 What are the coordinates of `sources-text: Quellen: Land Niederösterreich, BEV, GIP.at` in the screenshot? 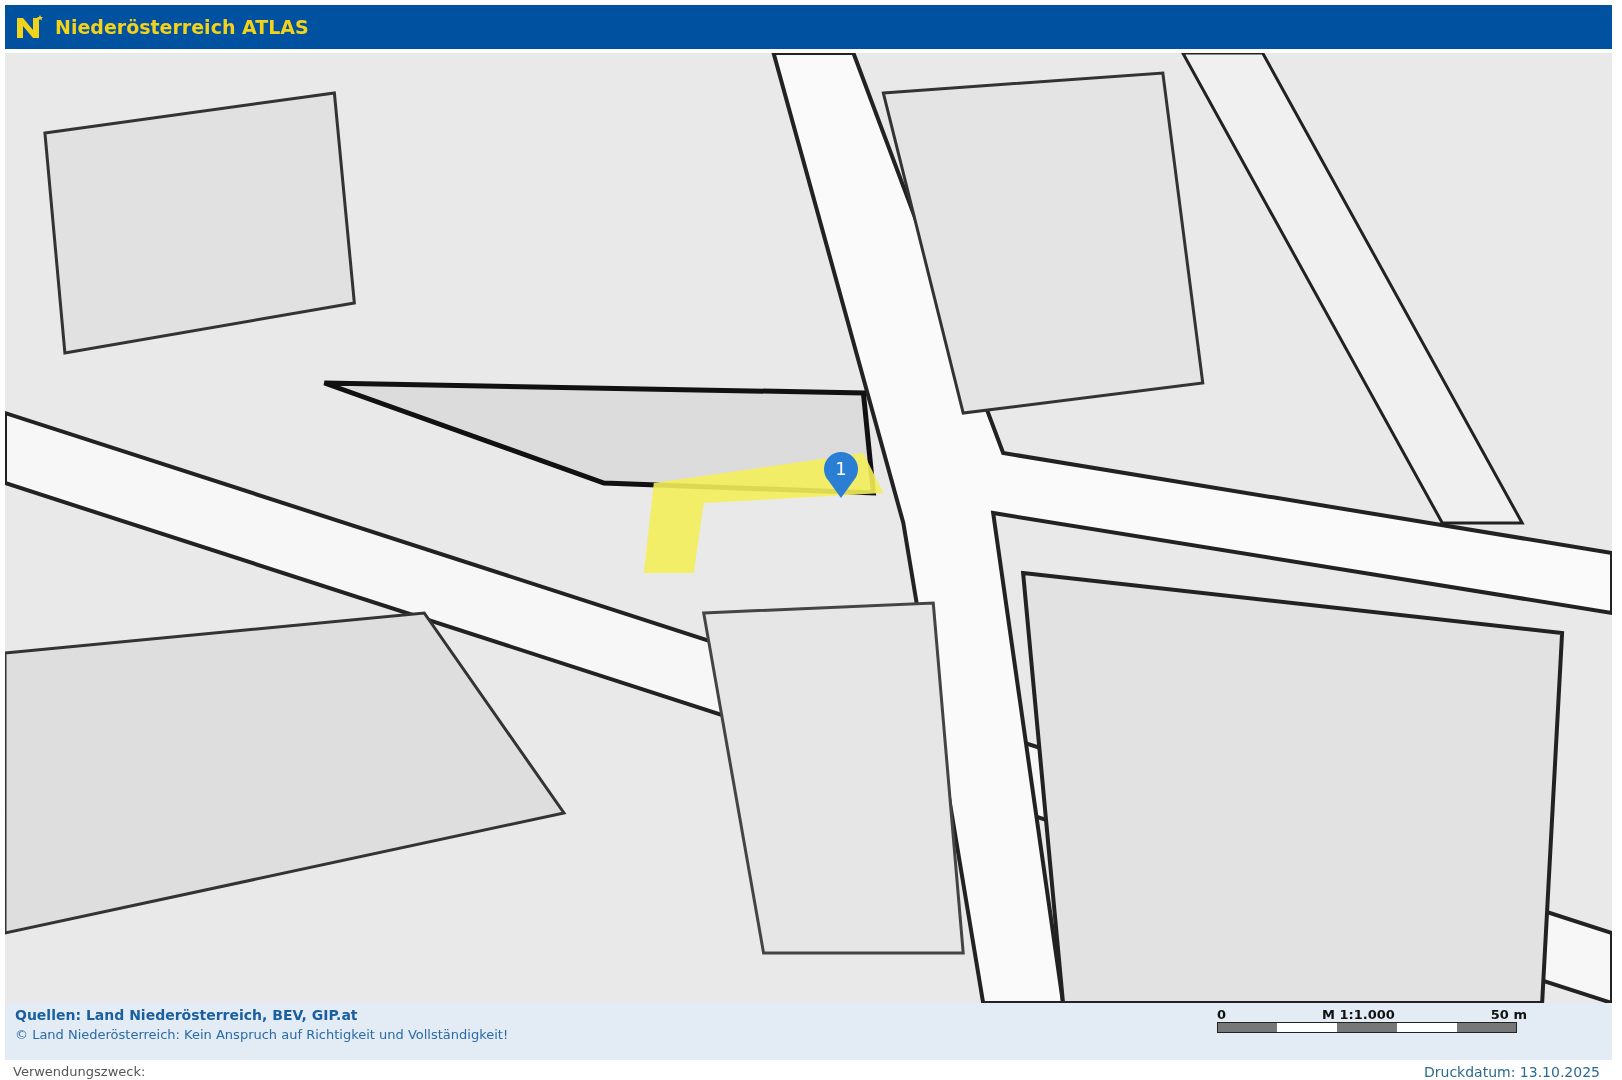 It's located at (187, 1015).